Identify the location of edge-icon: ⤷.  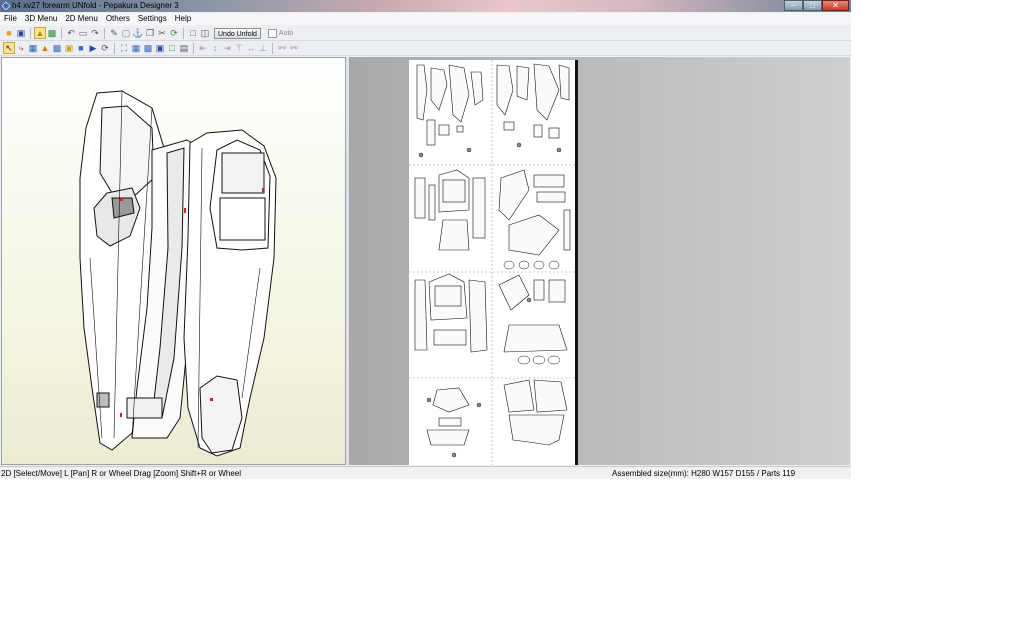
(21, 48).